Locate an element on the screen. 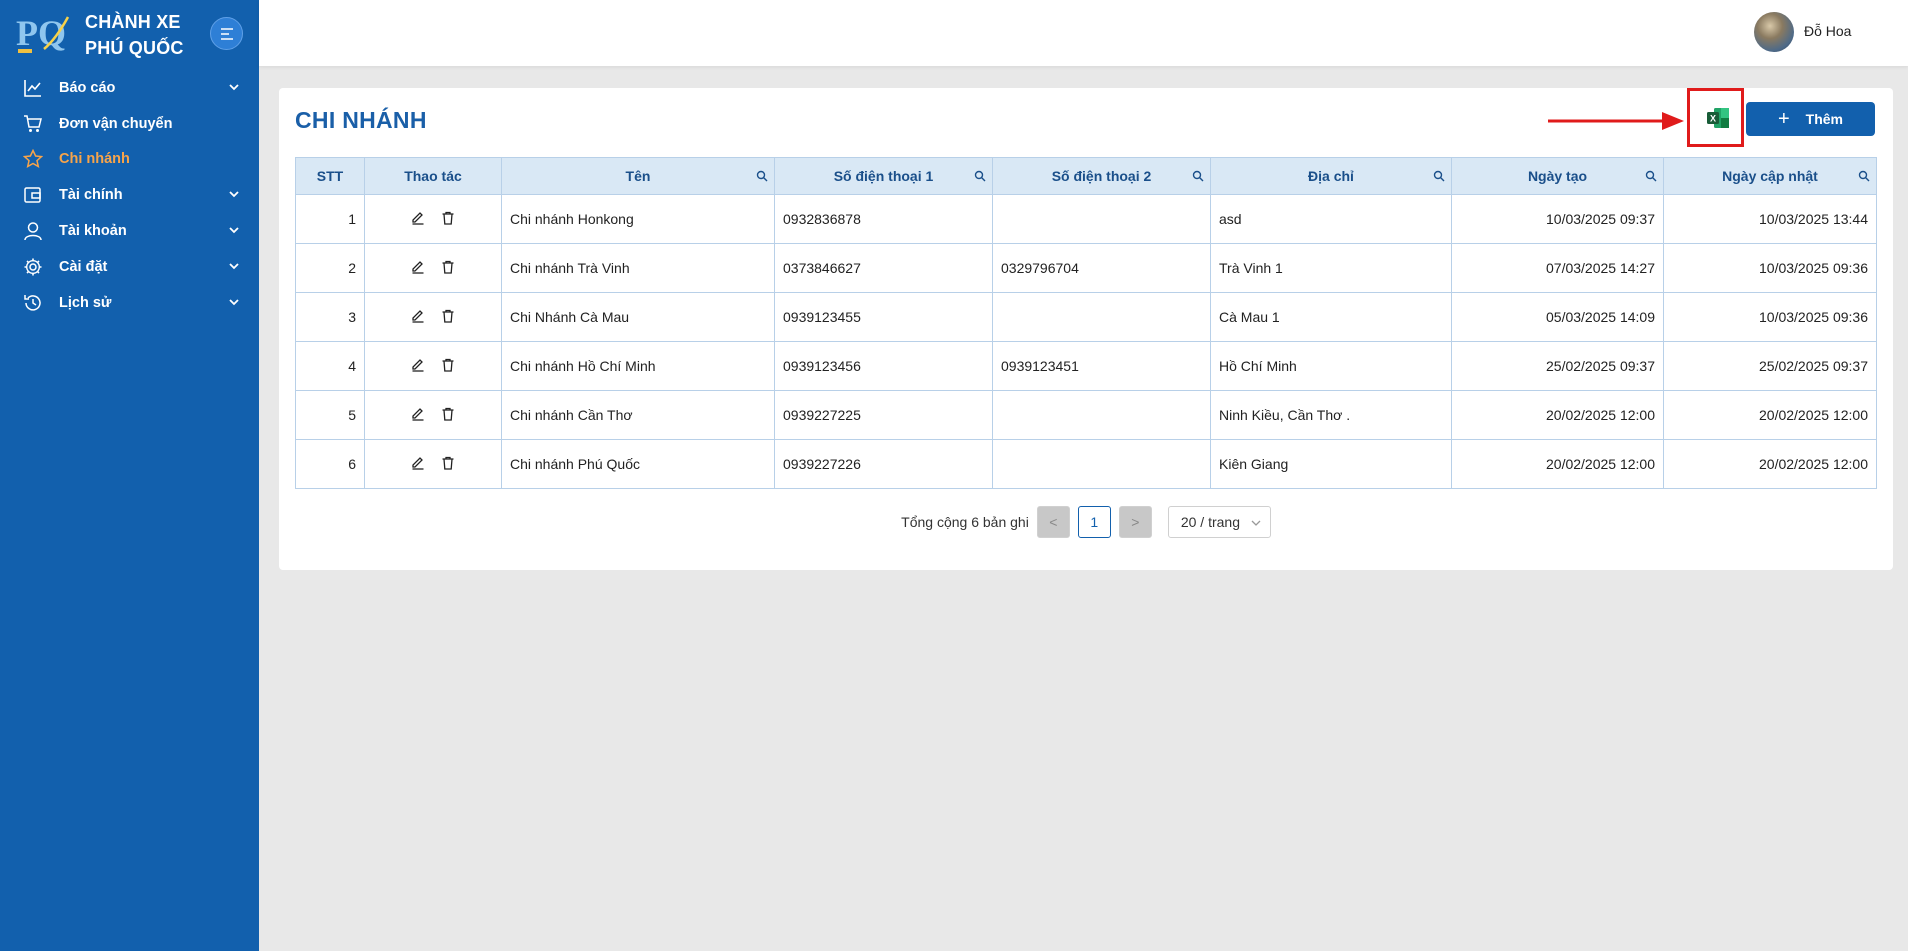  sidebar-item-cai-dat: Cài đặt is located at coordinates (129, 267).